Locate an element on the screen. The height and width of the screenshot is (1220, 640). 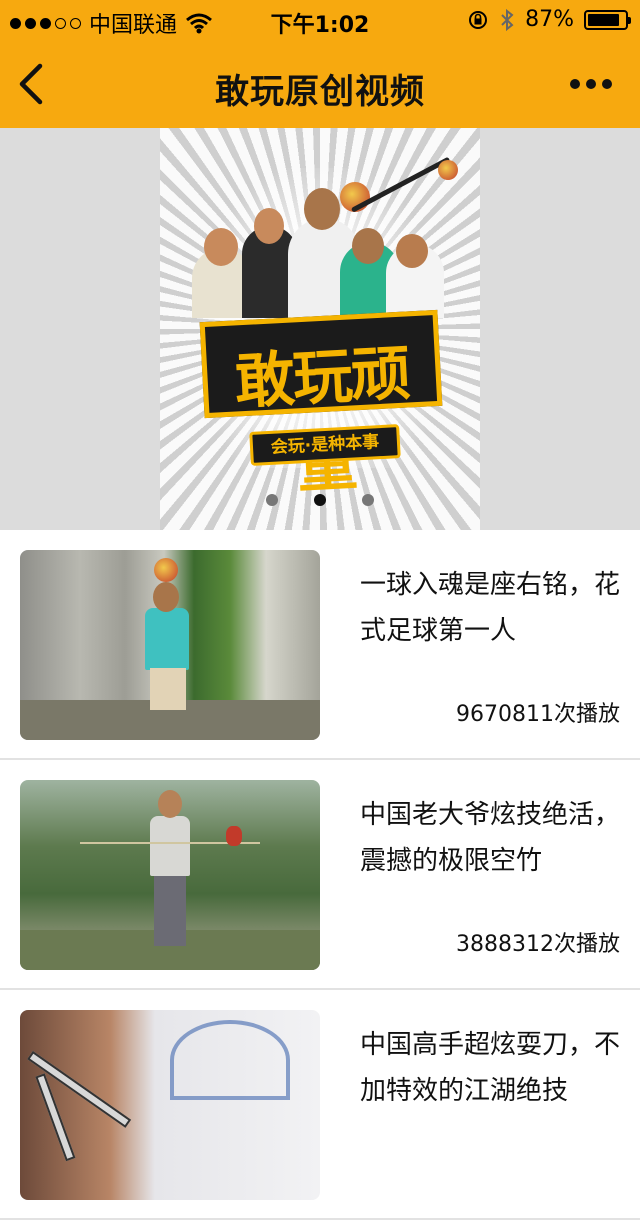
more-button is located at coordinates (589, 84).